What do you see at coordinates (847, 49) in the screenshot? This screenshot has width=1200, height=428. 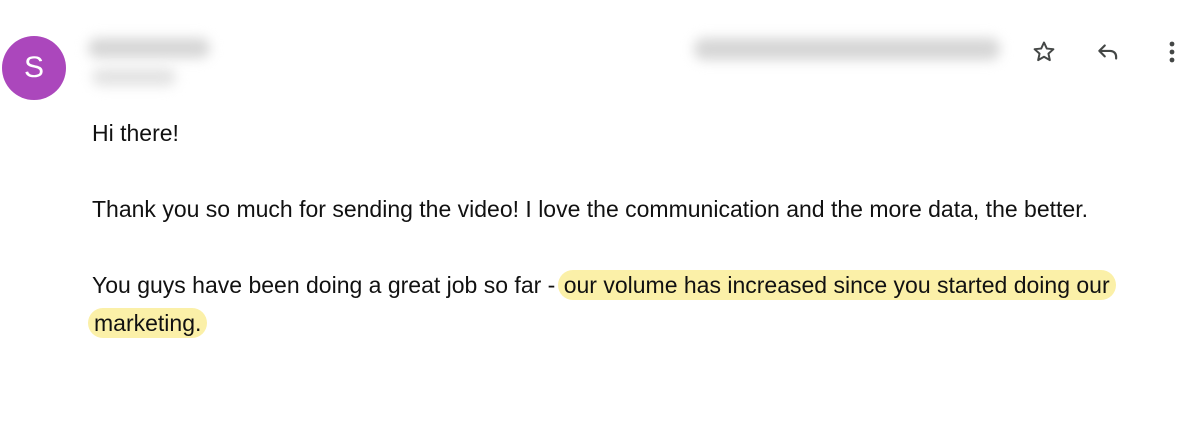 I see `date-redacted` at bounding box center [847, 49].